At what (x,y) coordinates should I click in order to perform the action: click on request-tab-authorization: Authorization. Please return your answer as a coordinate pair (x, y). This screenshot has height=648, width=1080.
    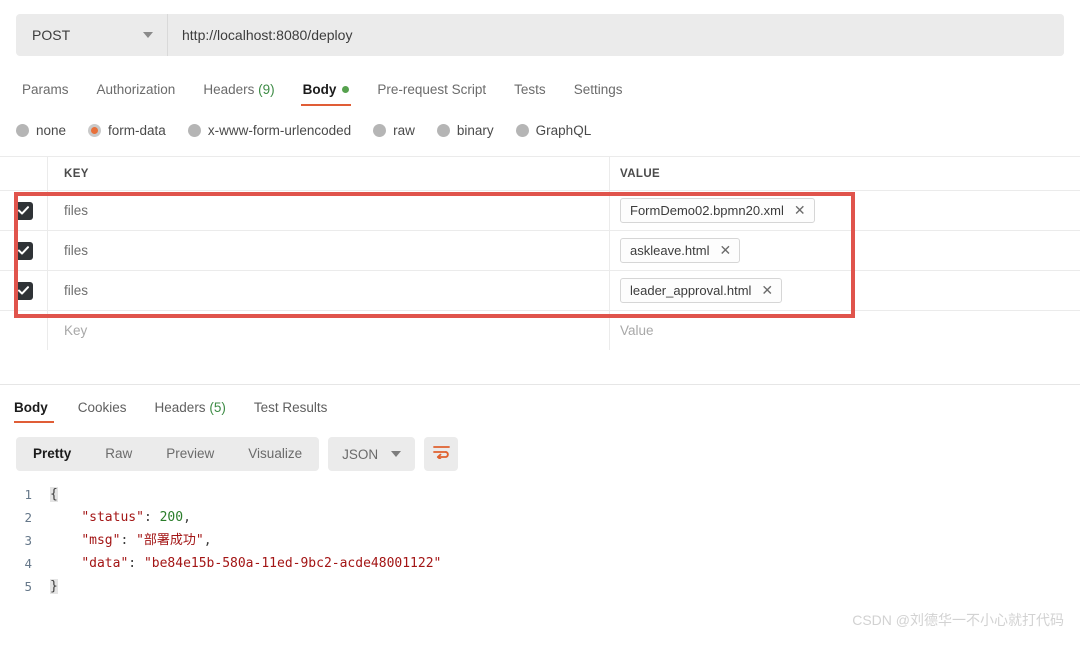
    Looking at the image, I should click on (136, 94).